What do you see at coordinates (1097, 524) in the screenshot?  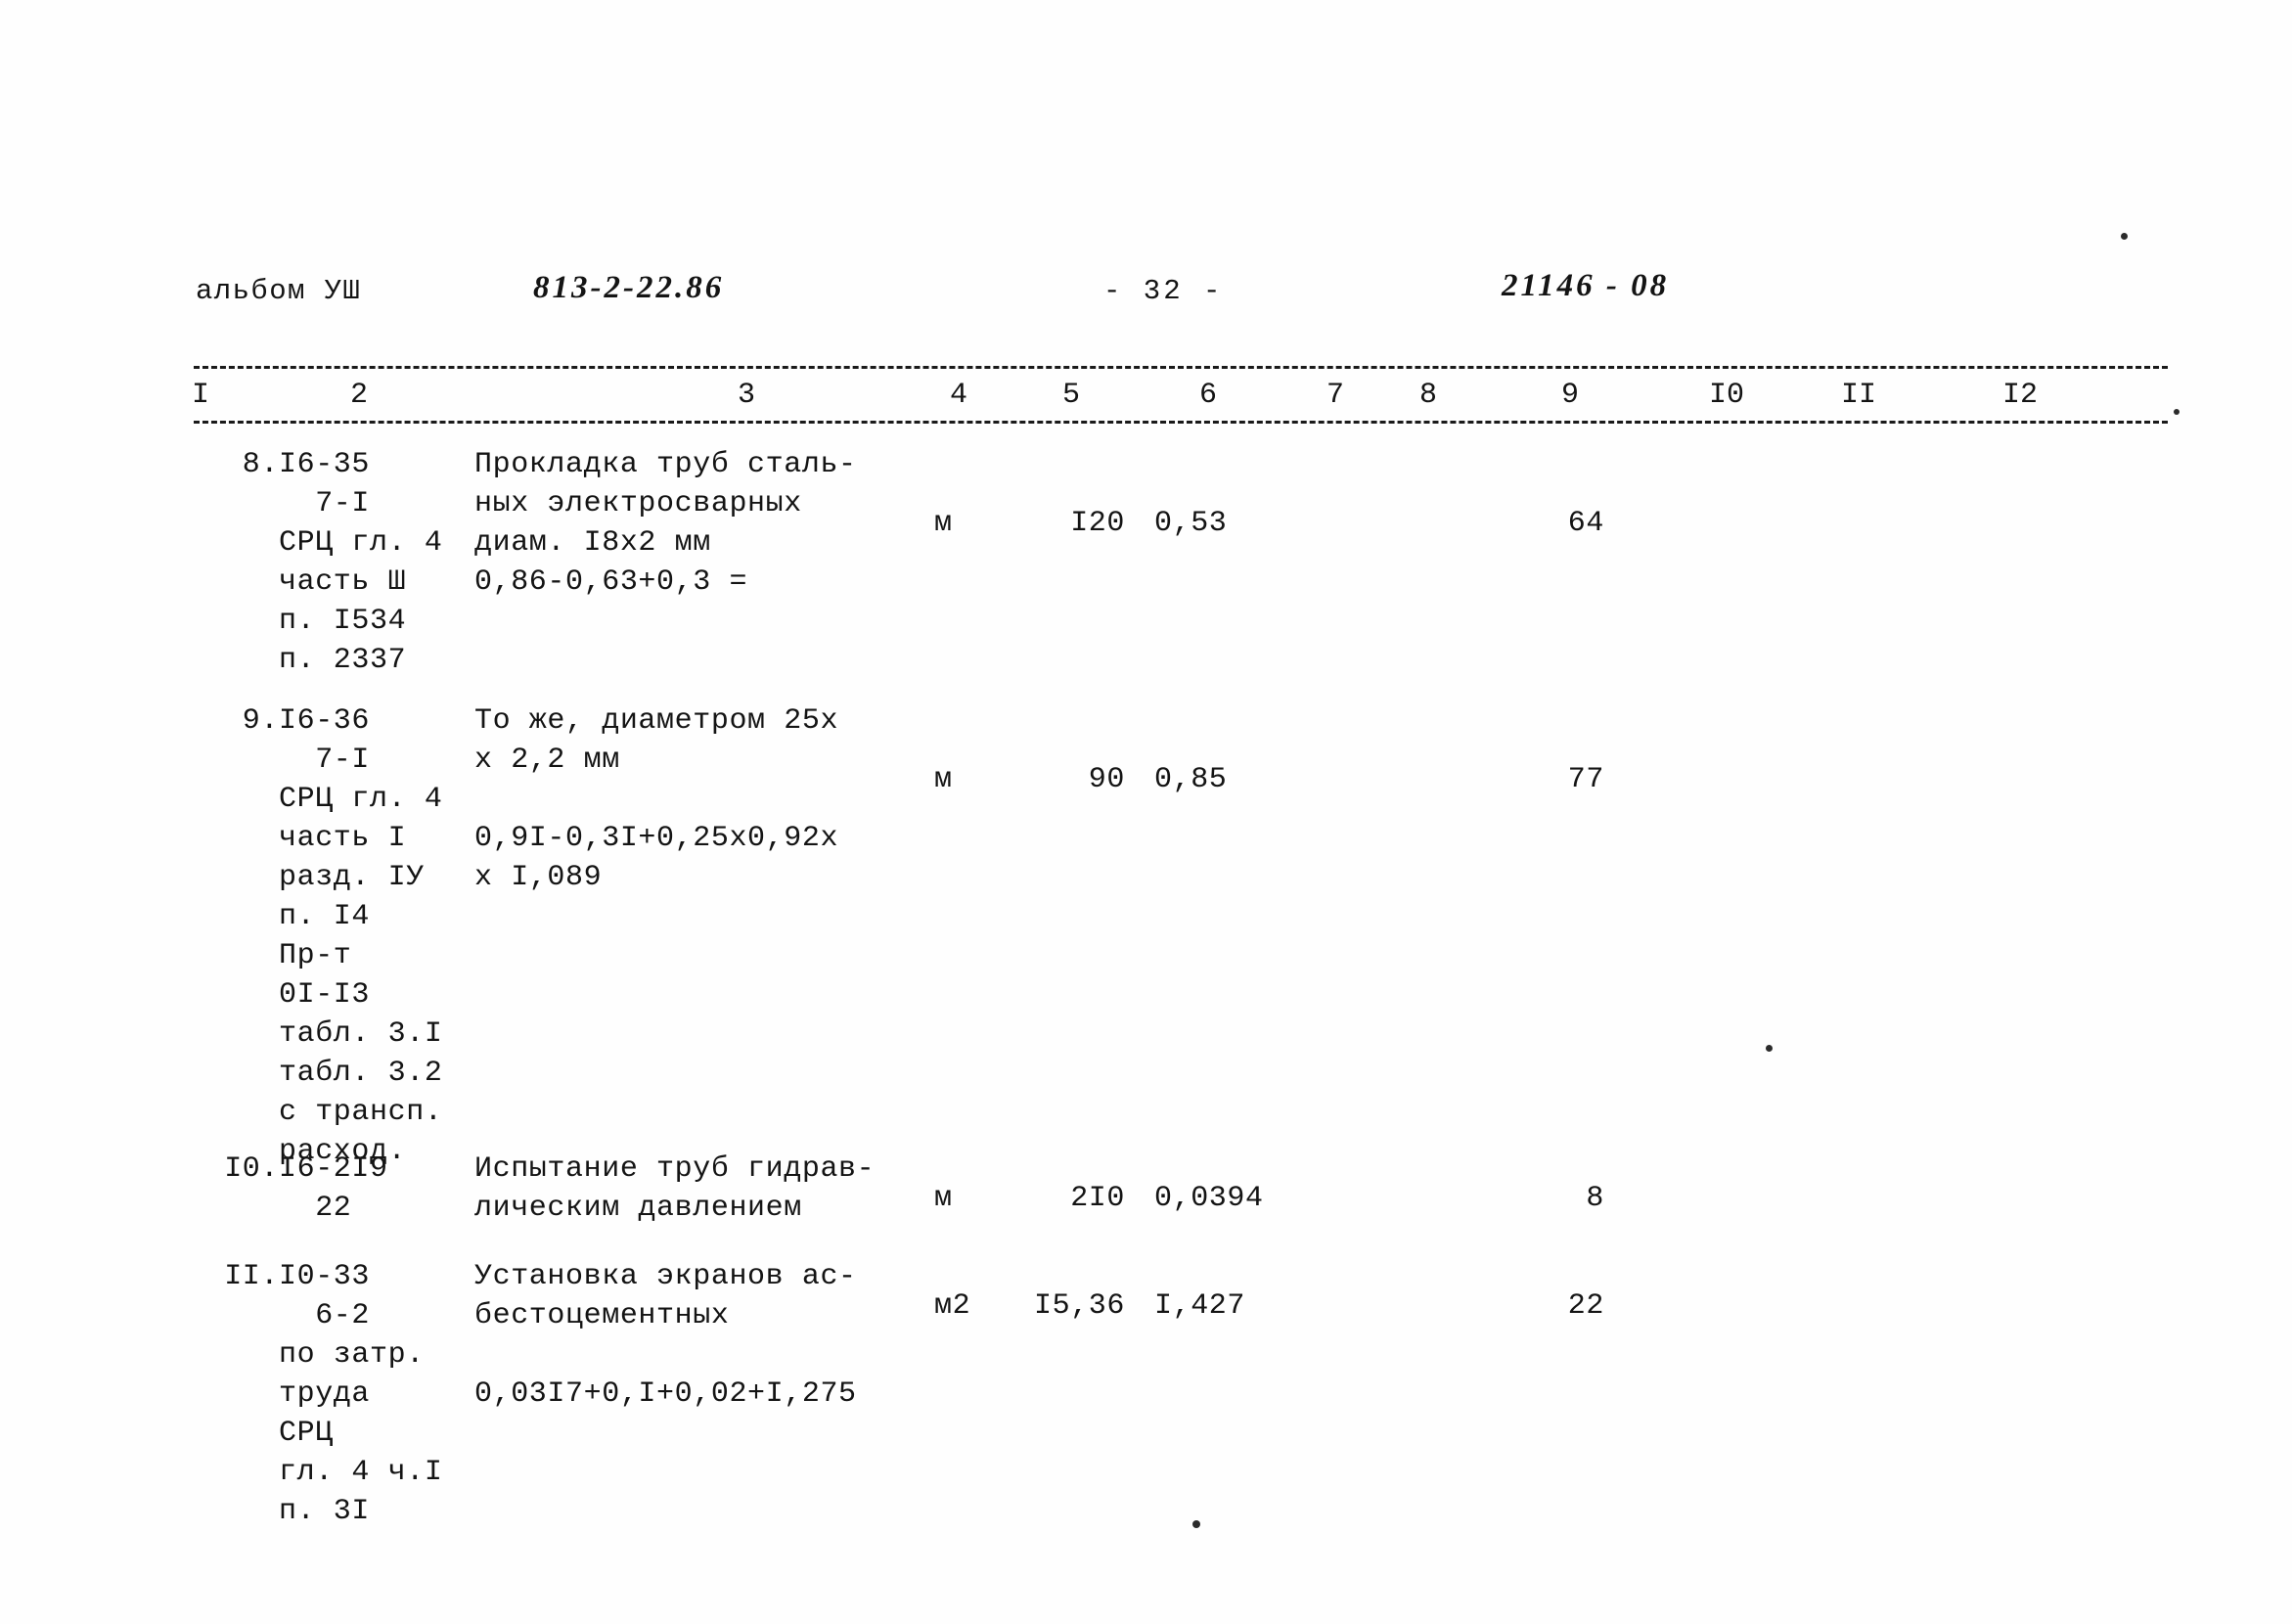 I see `row-quantity: I20` at bounding box center [1097, 524].